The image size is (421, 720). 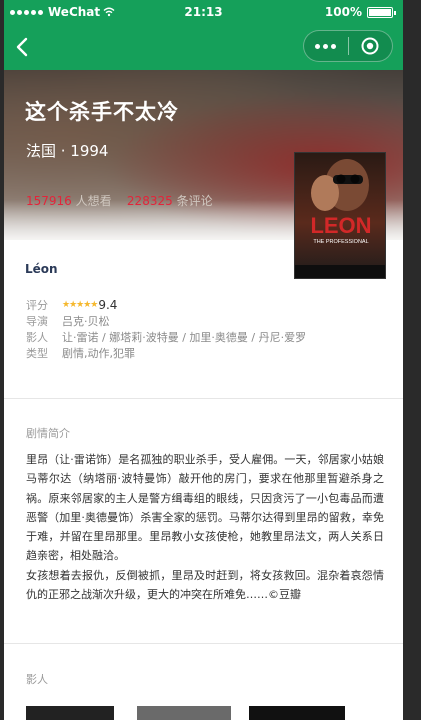 What do you see at coordinates (381, 12) in the screenshot?
I see `battery-icon` at bounding box center [381, 12].